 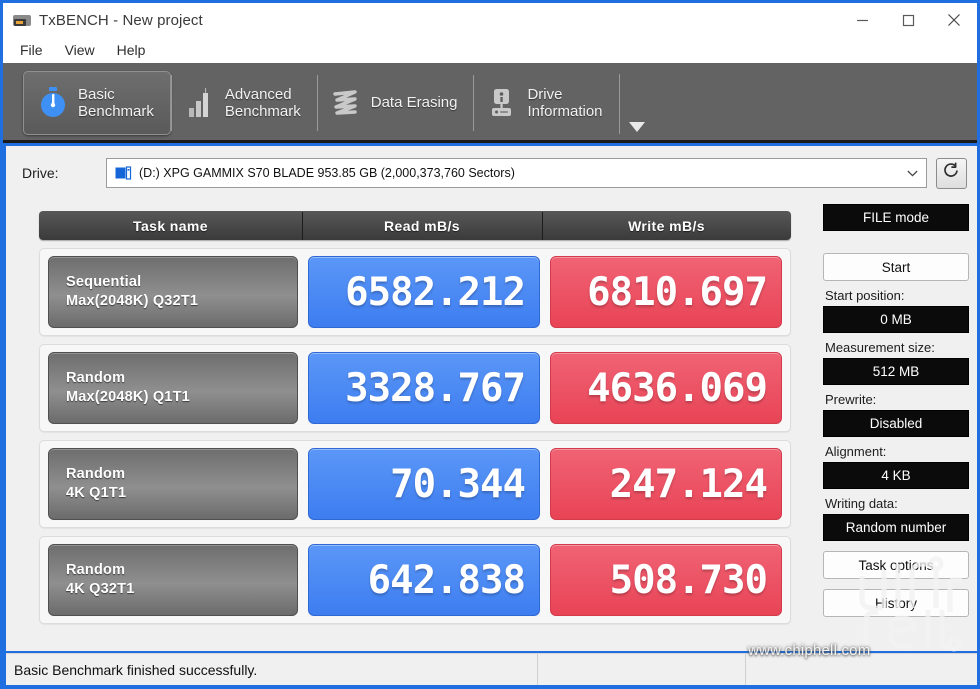 I want to click on tab-overflow-button, so click(x=636, y=104).